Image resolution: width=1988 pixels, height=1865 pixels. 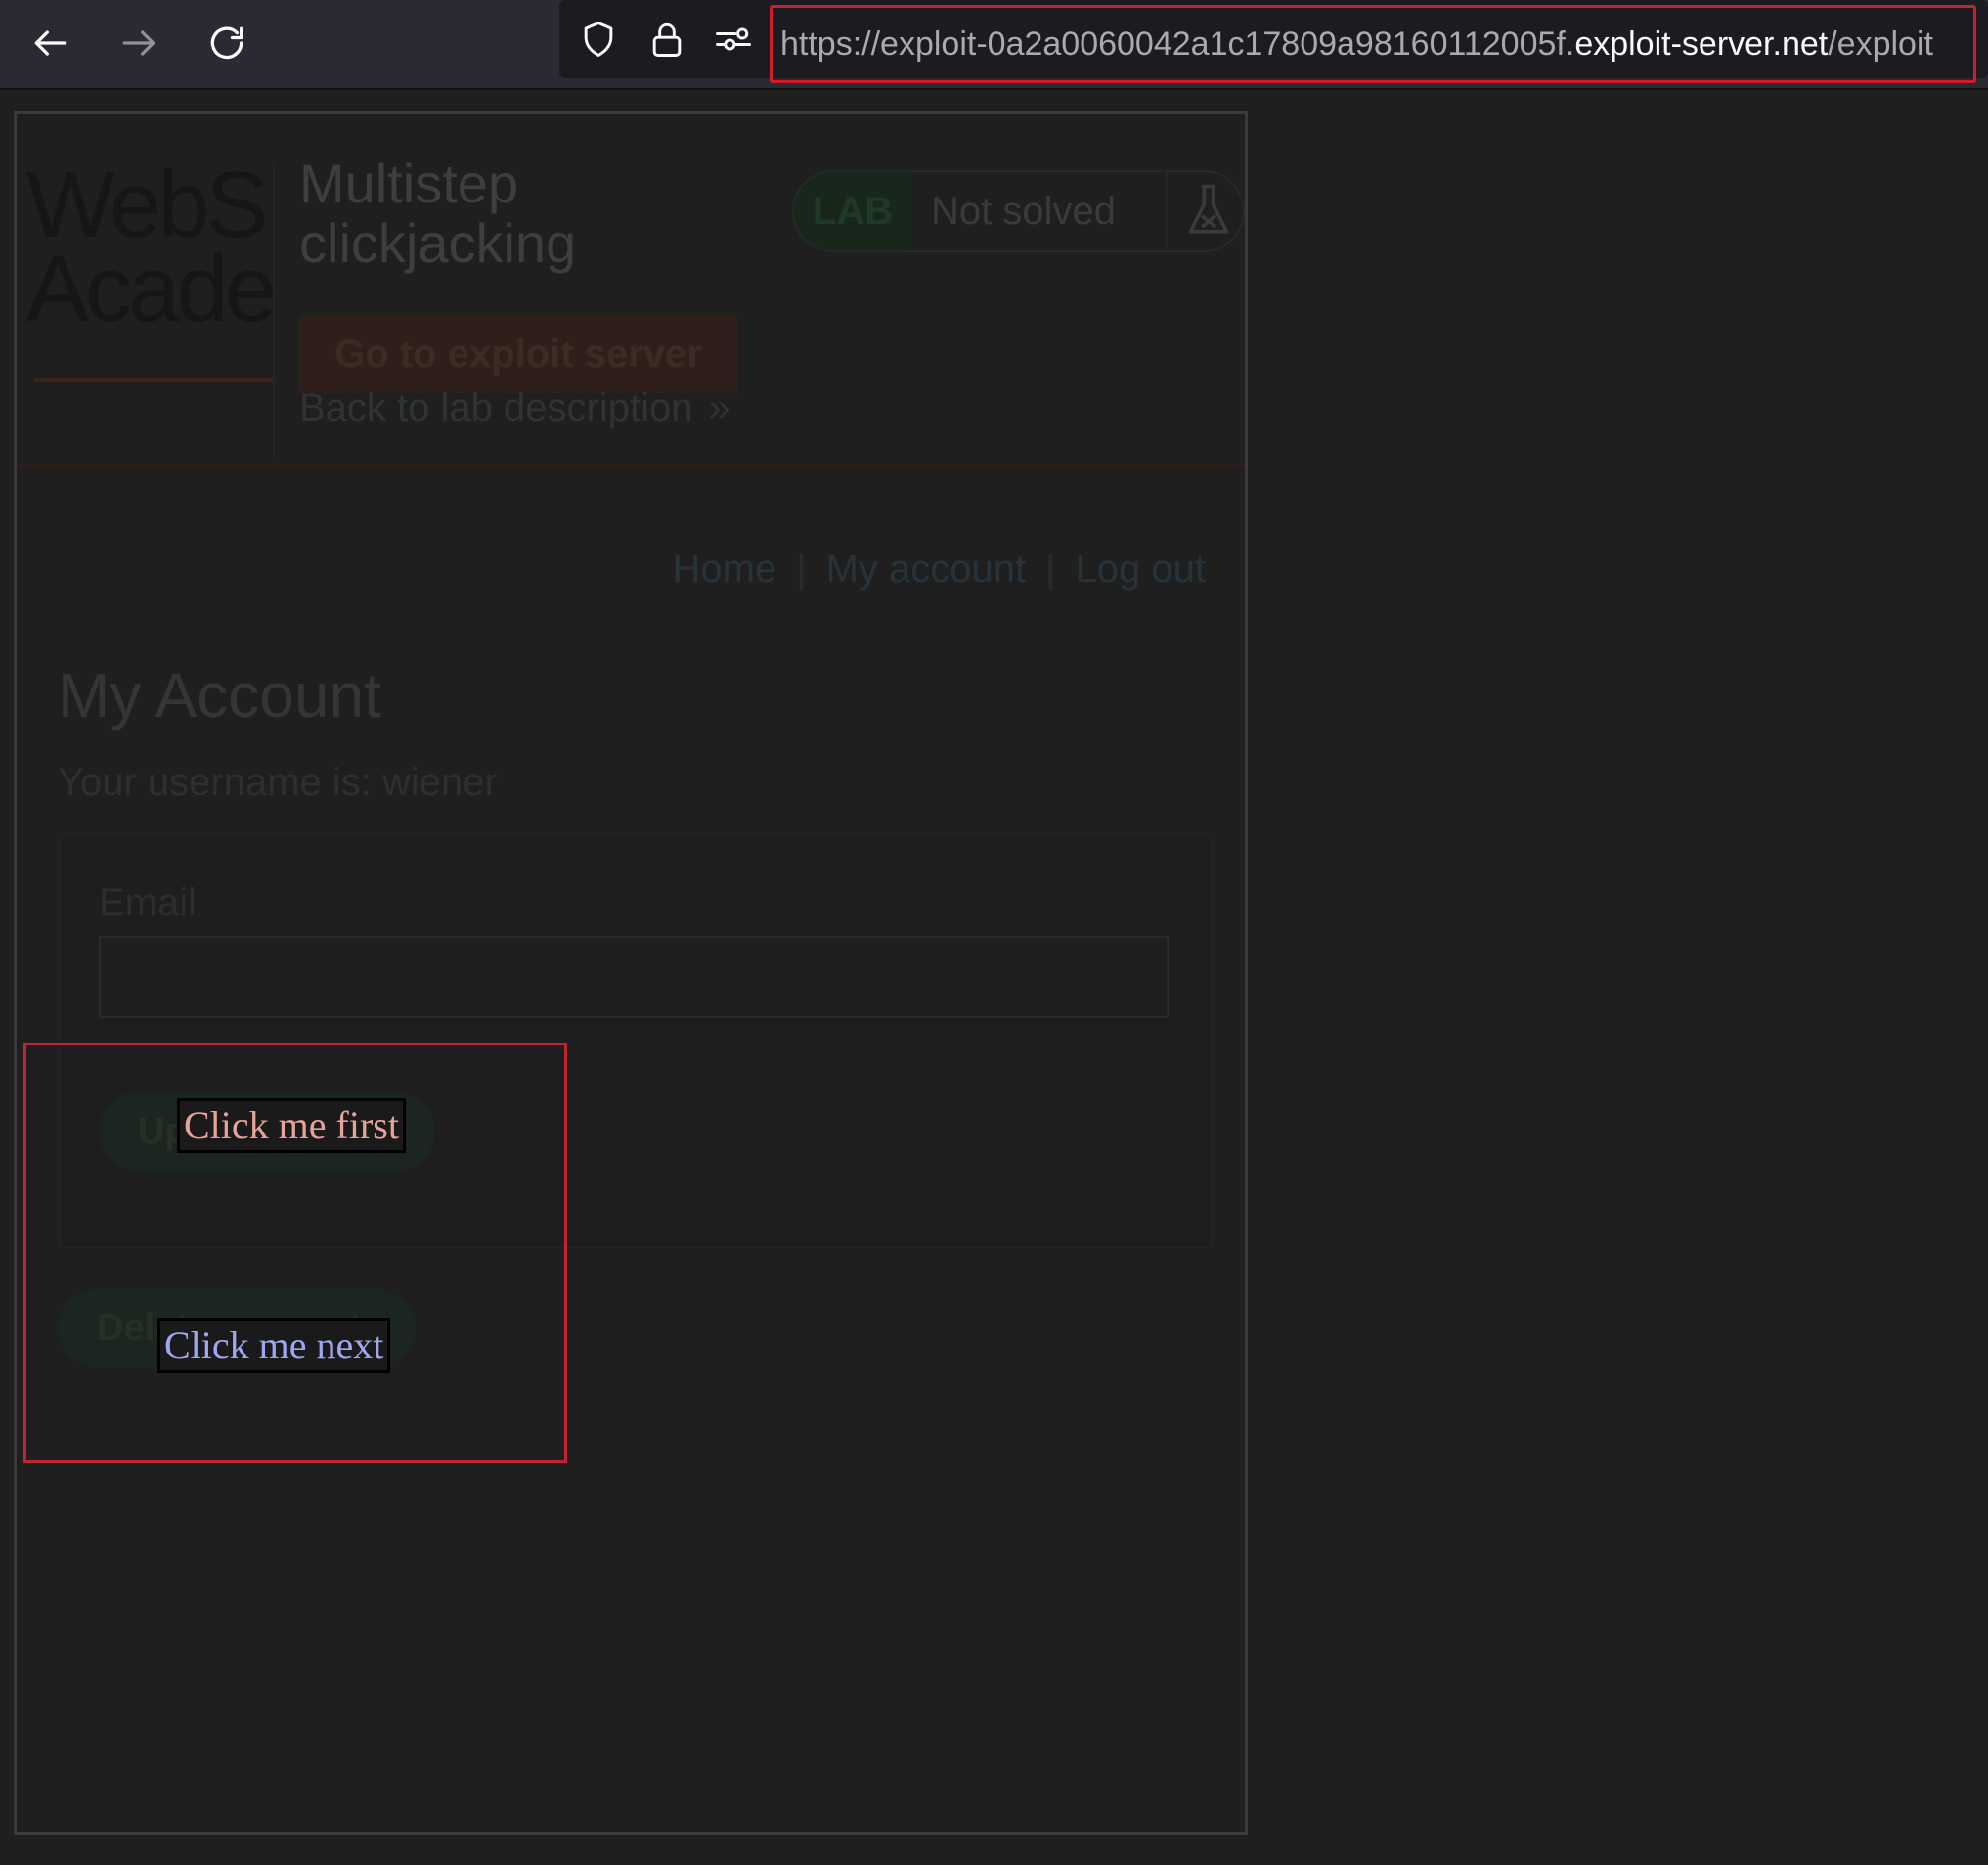 I want to click on back-link-label: Back to lab description, so click(x=496, y=407).